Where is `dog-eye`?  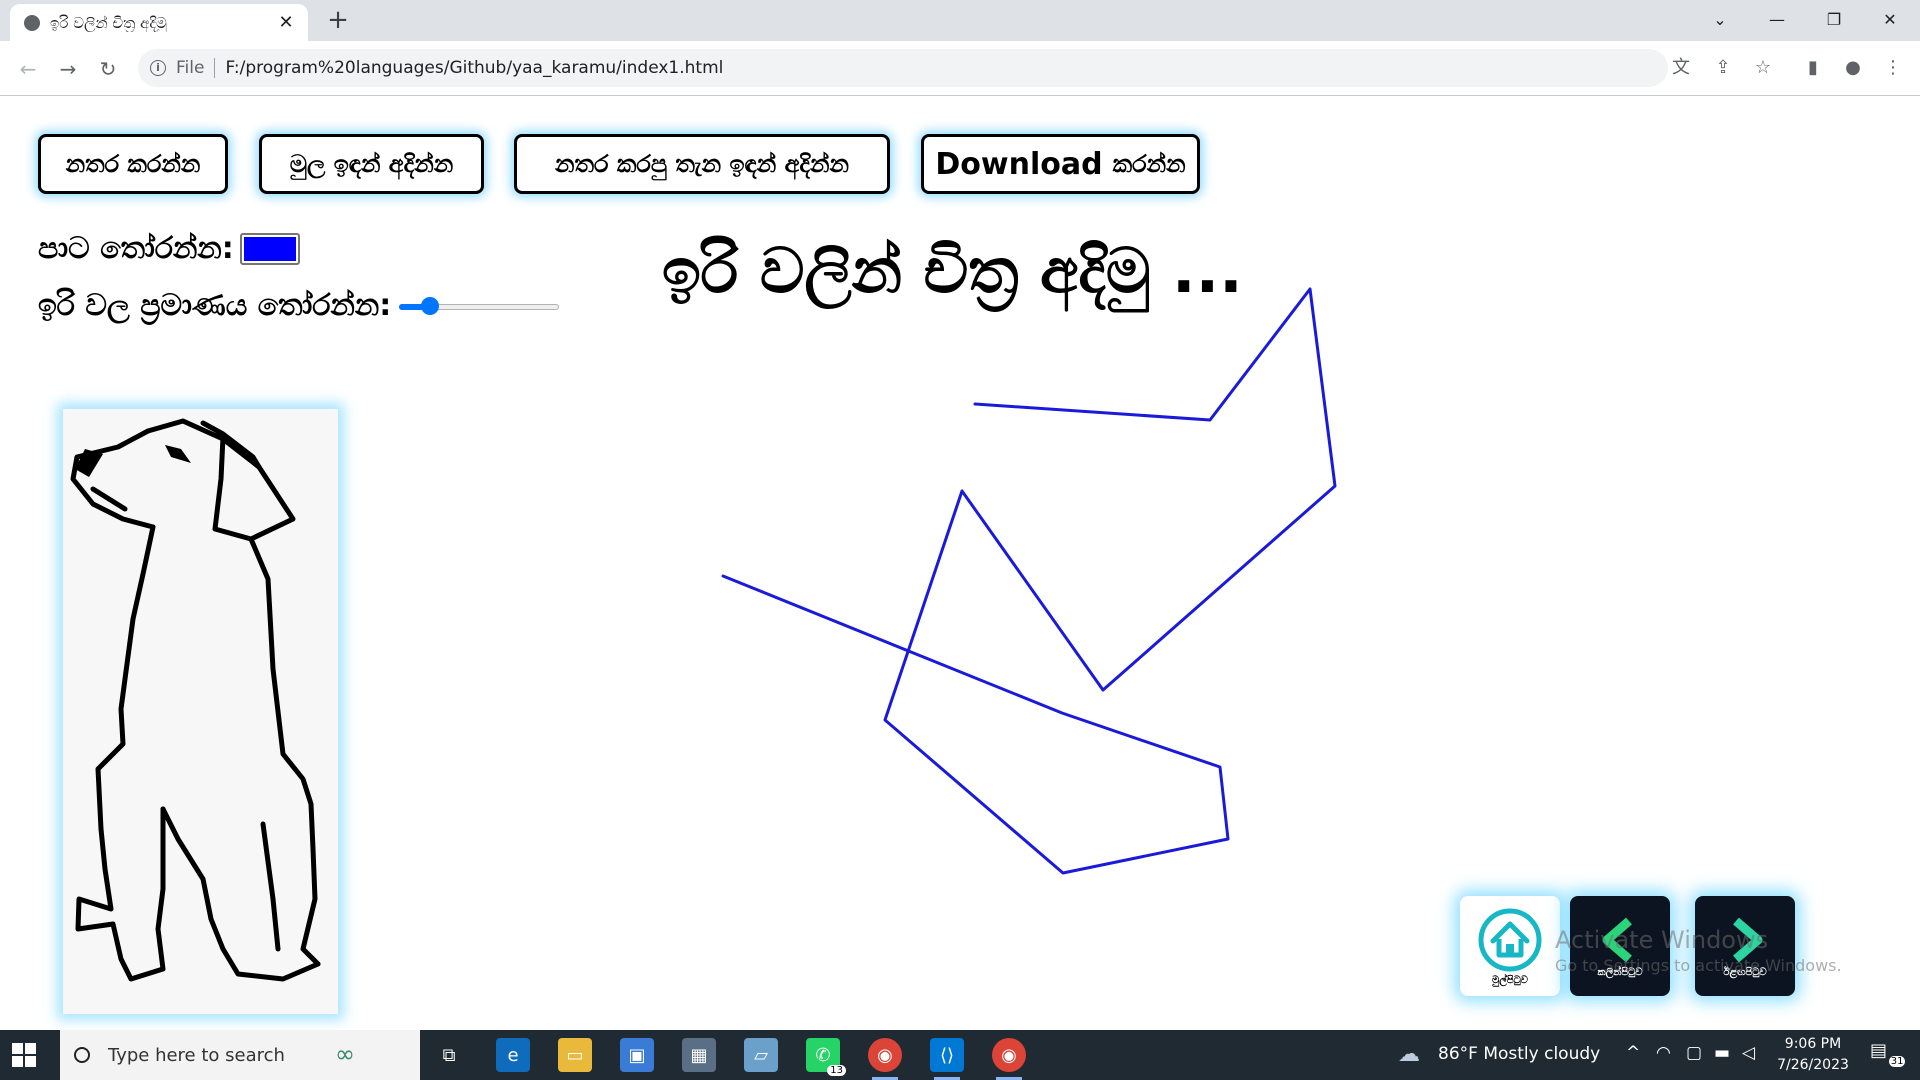
dog-eye is located at coordinates (178, 454).